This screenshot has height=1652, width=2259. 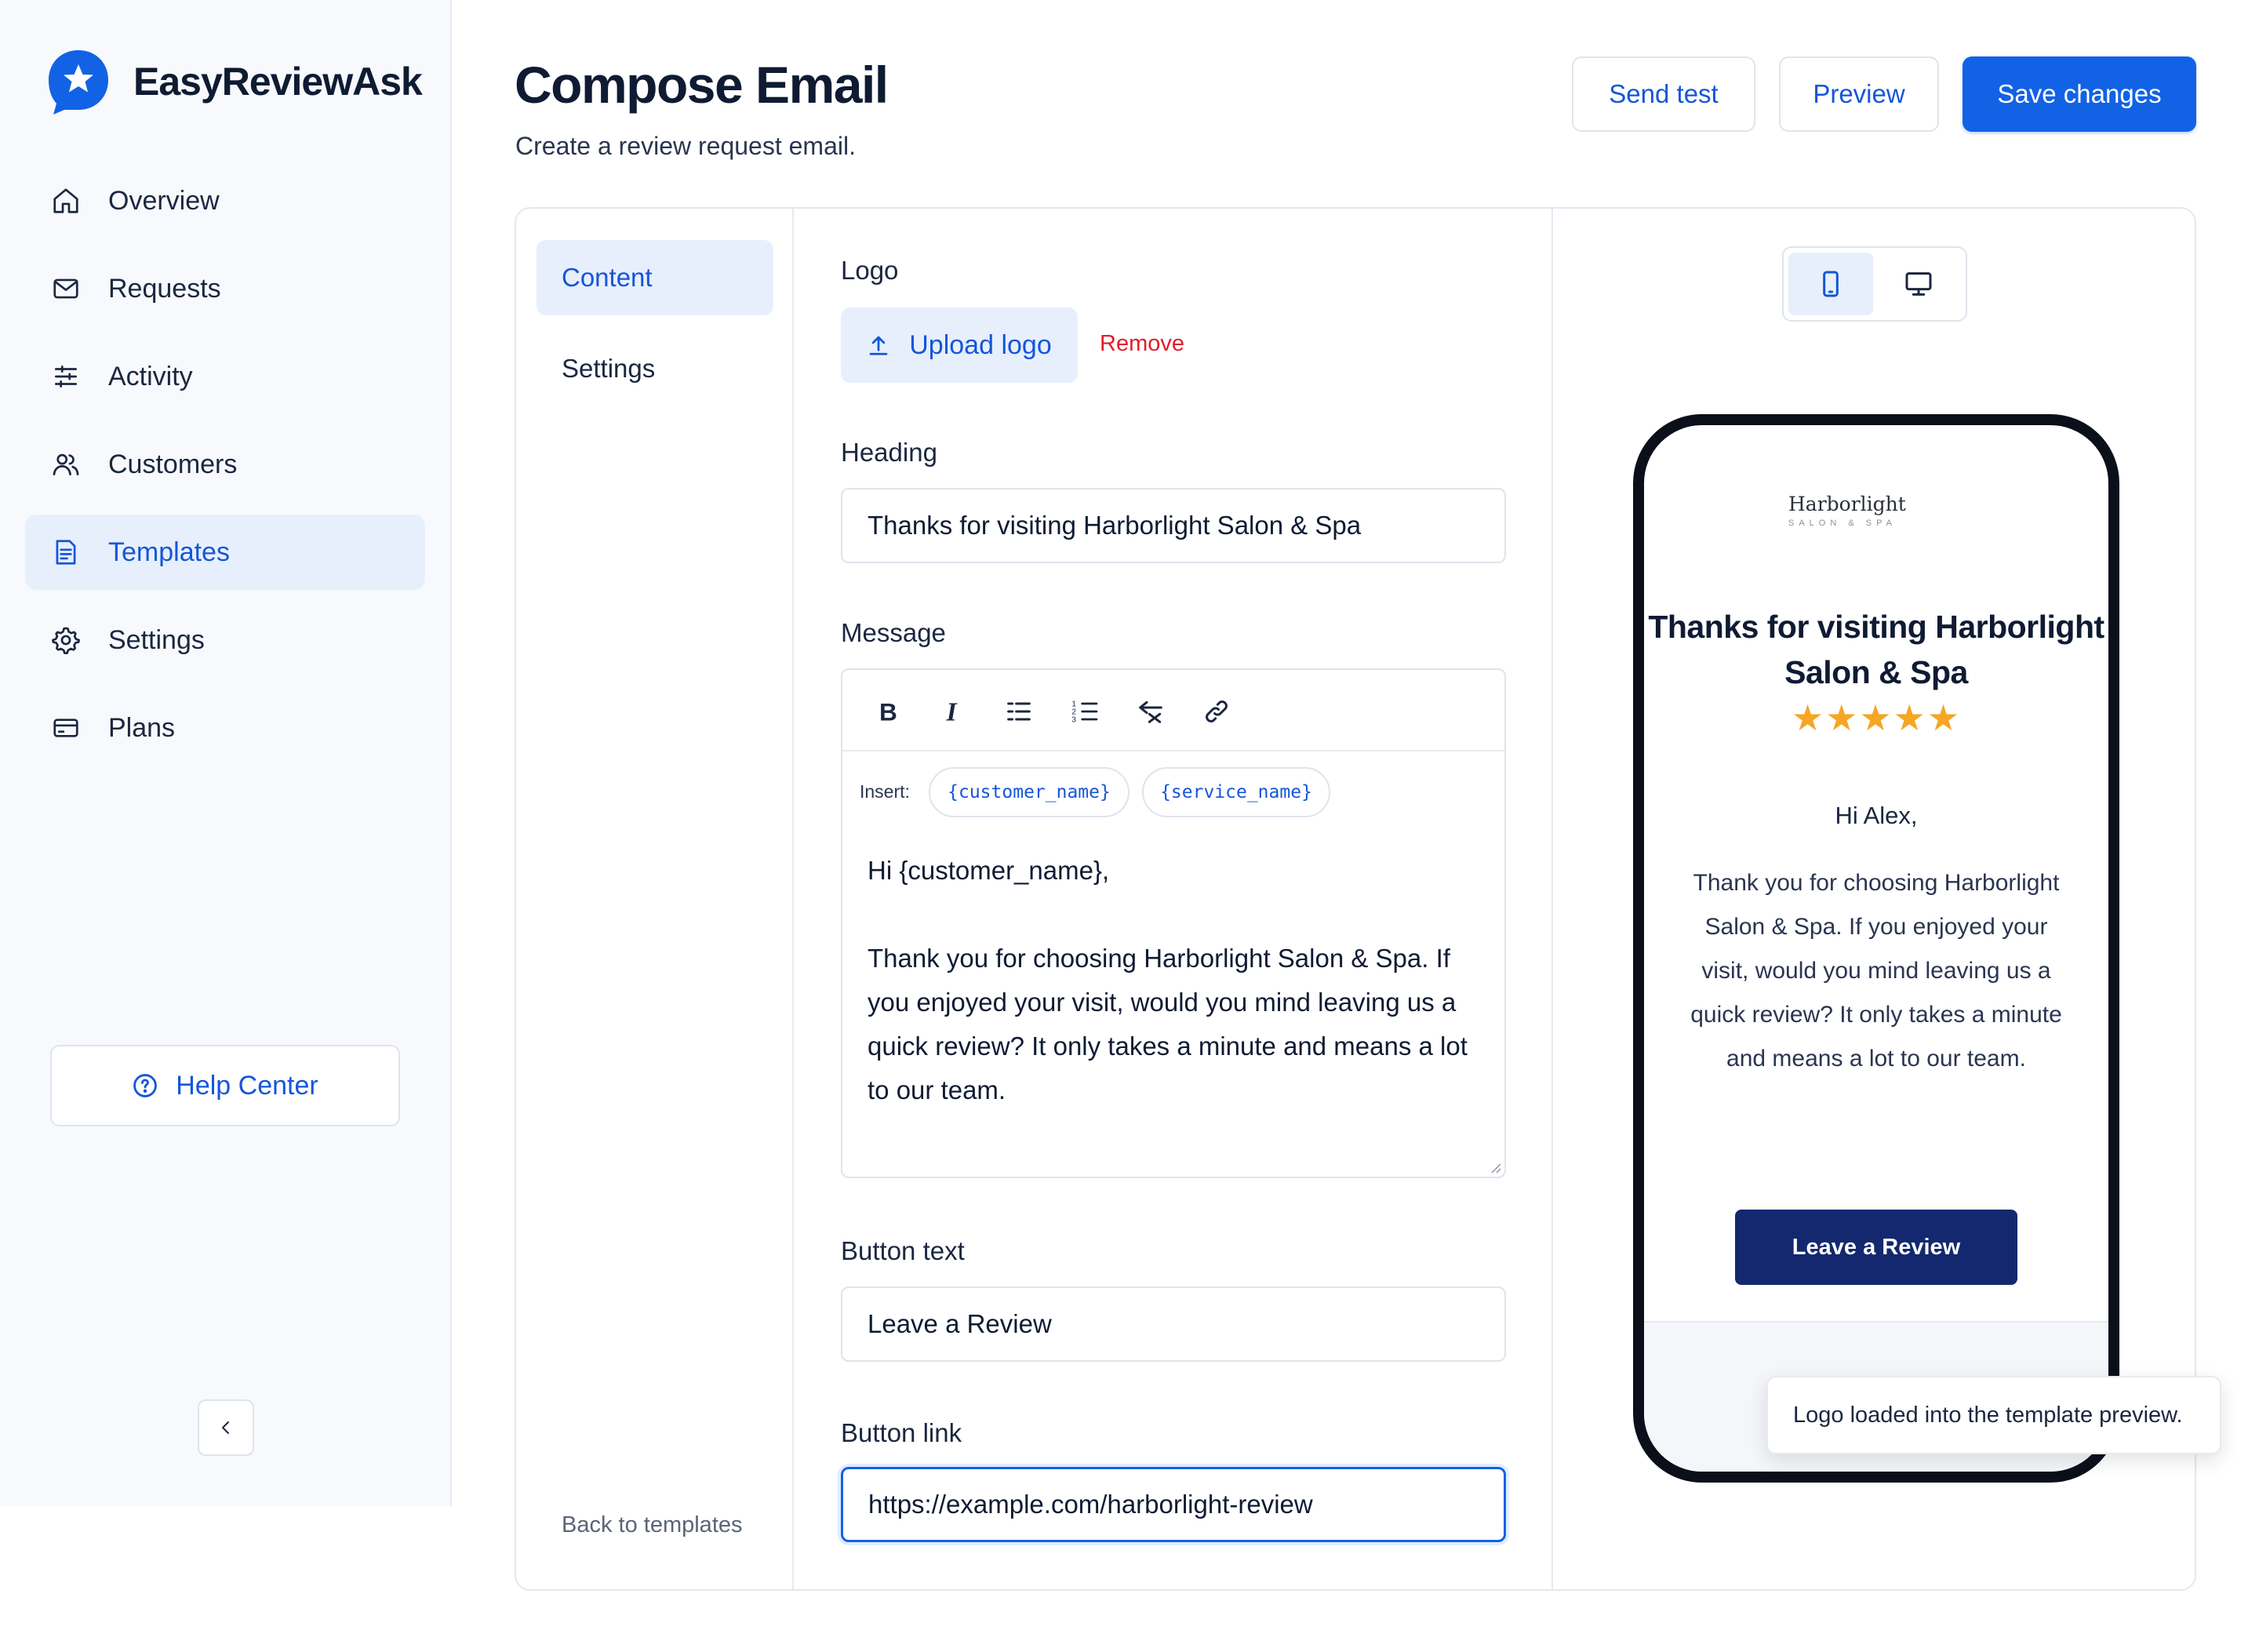 What do you see at coordinates (1876, 718) in the screenshot?
I see `star-rating: ★★★★★` at bounding box center [1876, 718].